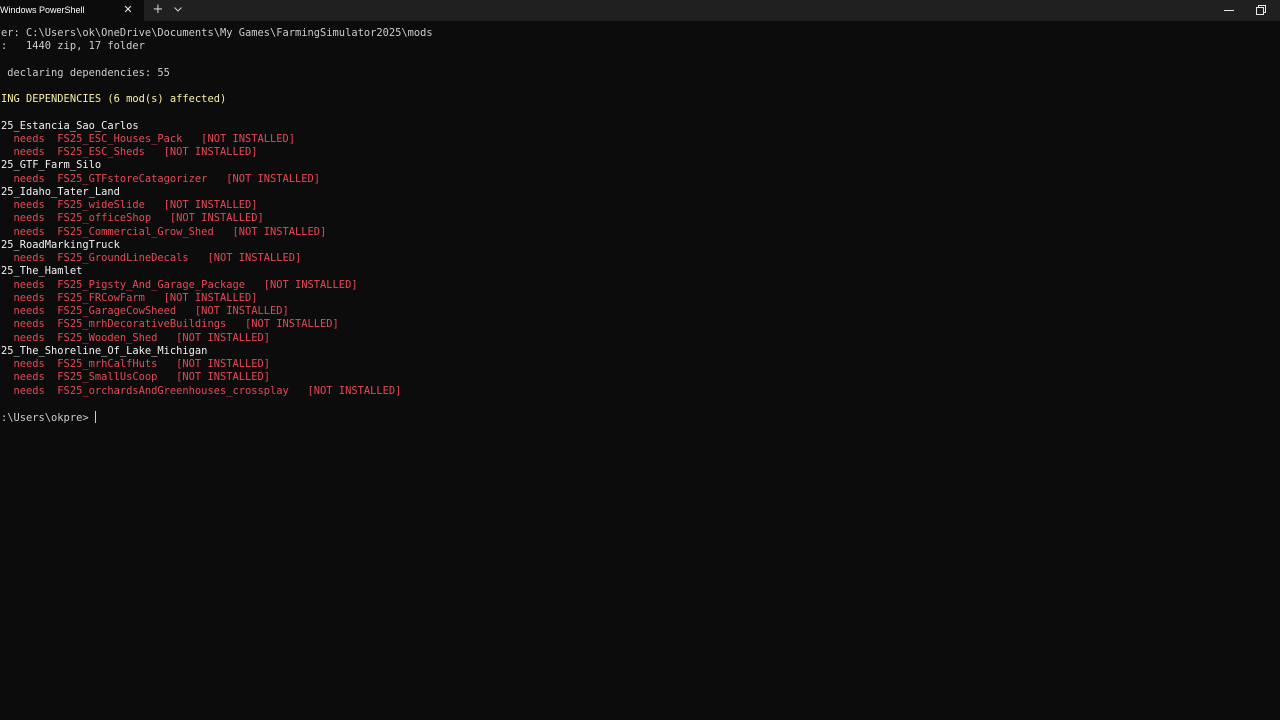  I want to click on tab-windows-powershell: Windows PowerShell ✕, so click(72, 10).